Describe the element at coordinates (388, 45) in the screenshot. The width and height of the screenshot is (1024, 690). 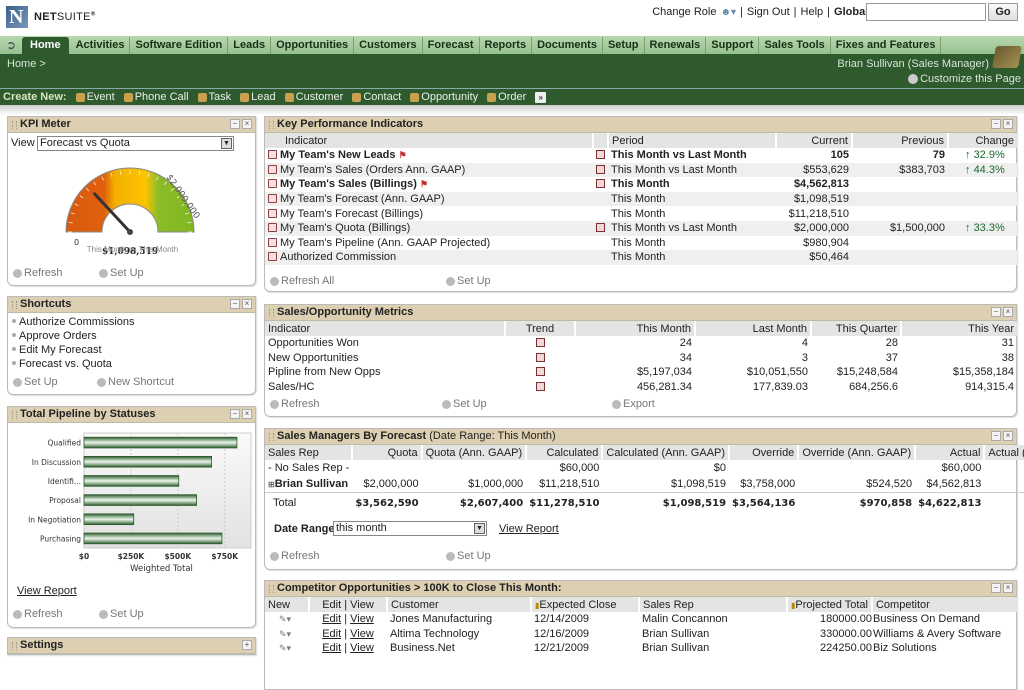
I see `nav-tab-customers: Customers` at that location.